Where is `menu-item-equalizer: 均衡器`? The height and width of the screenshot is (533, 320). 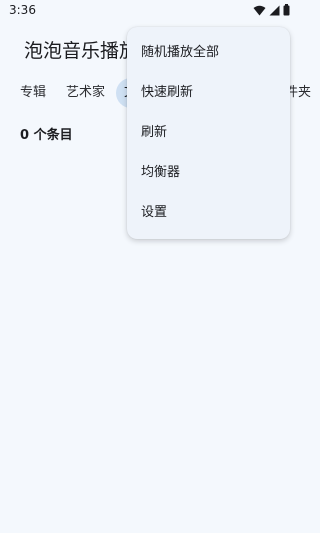 menu-item-equalizer: 均衡器 is located at coordinates (160, 173).